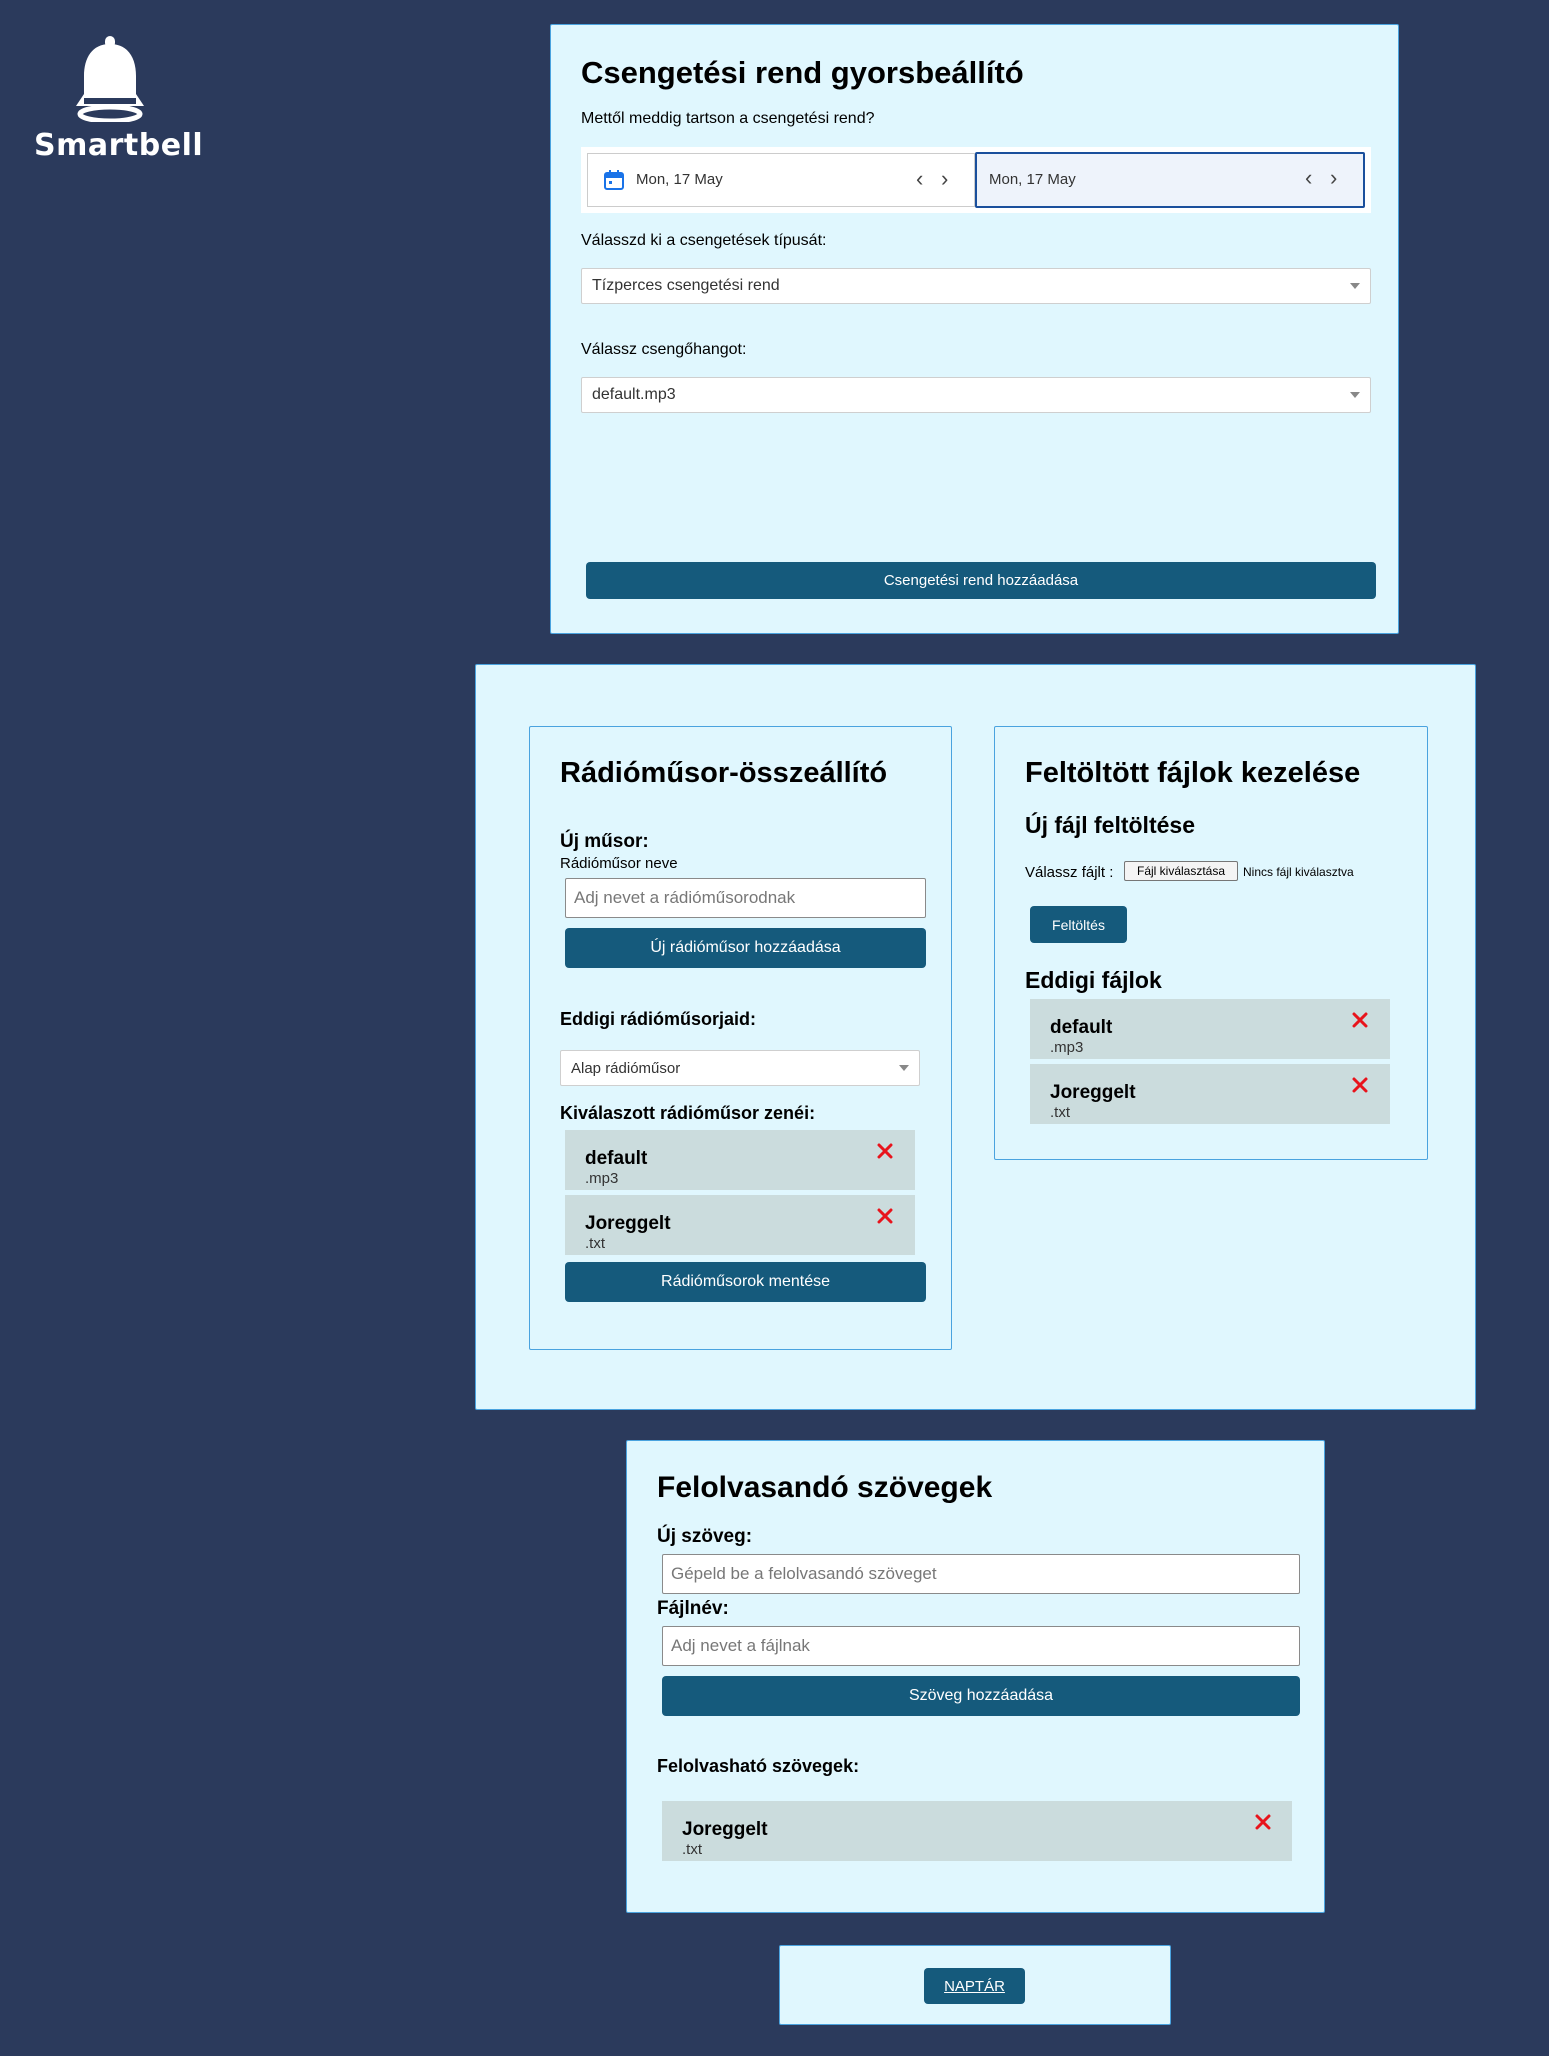  Describe the element at coordinates (802, 72) in the screenshot. I see `page-title: Csengetési rend gyorsbeállító` at that location.